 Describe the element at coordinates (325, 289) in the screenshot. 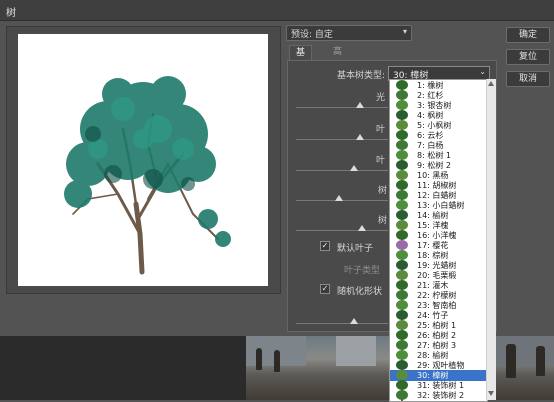

I see `randomize-shape-checkbox: ✓` at that location.